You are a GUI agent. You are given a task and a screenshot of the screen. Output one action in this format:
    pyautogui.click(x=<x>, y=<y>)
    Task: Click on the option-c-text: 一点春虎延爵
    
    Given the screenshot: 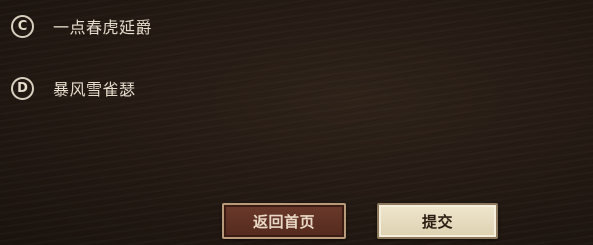 What is the action you would take?
    pyautogui.click(x=103, y=27)
    